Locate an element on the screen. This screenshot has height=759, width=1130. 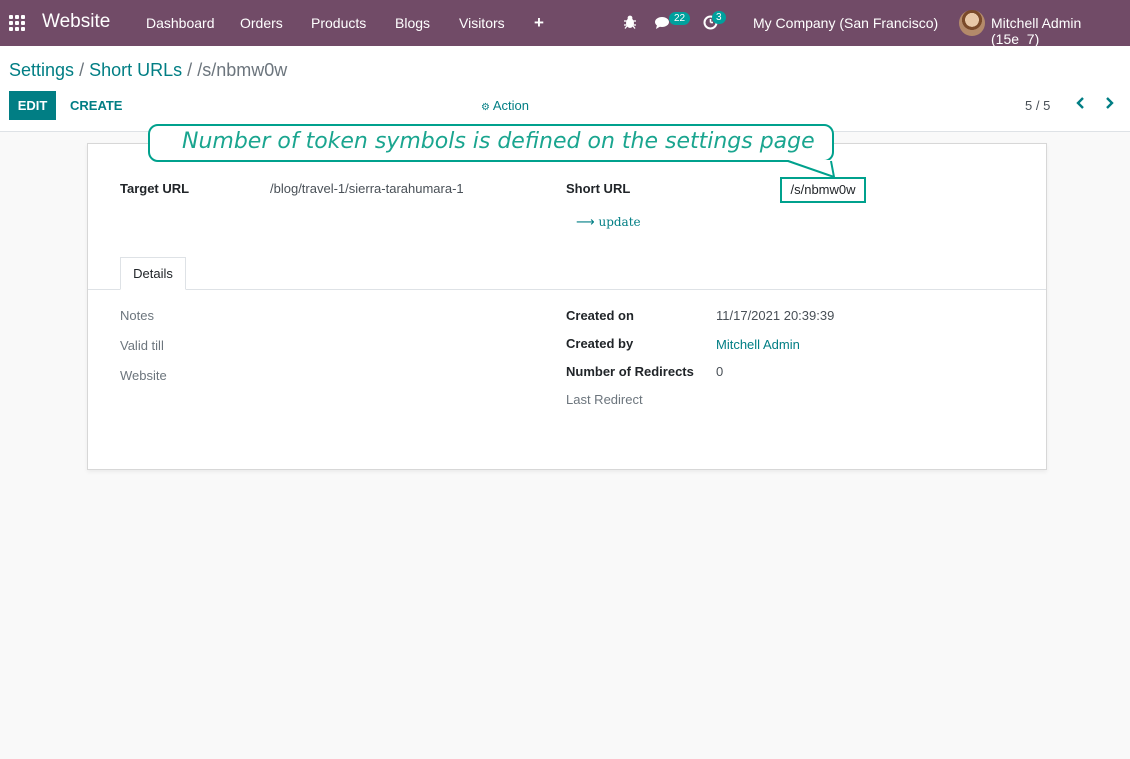
target-url-label: Target URL is located at coordinates (155, 188).